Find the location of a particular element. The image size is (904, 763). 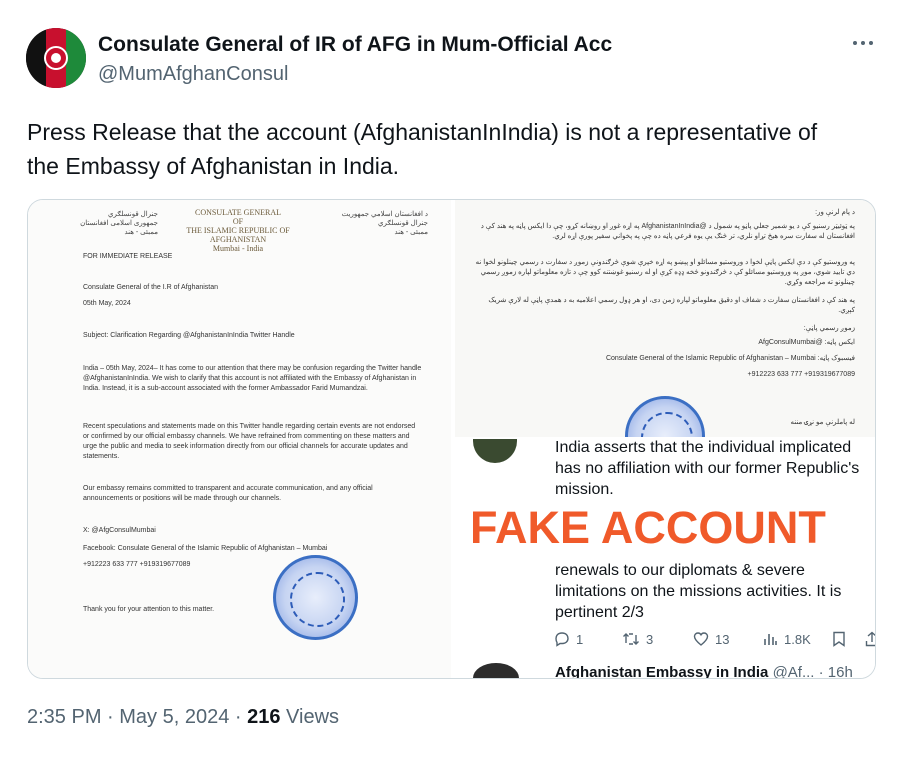

embedded-like: 13 is located at coordinates (711, 639).